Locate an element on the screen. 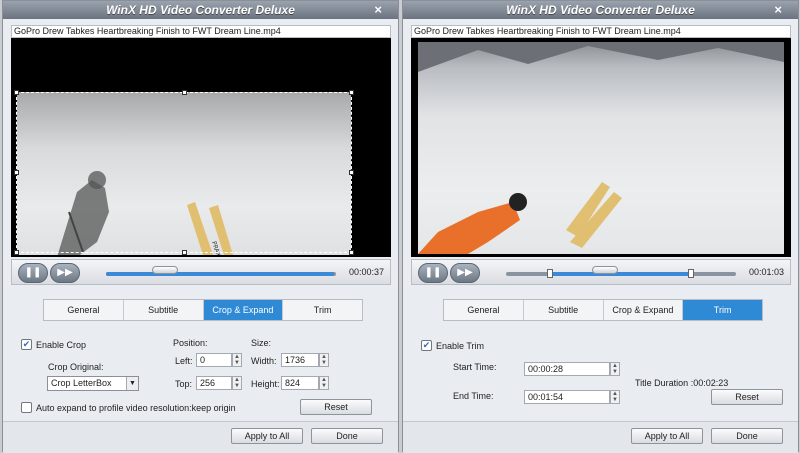  left-label: Left: is located at coordinates (184, 361).